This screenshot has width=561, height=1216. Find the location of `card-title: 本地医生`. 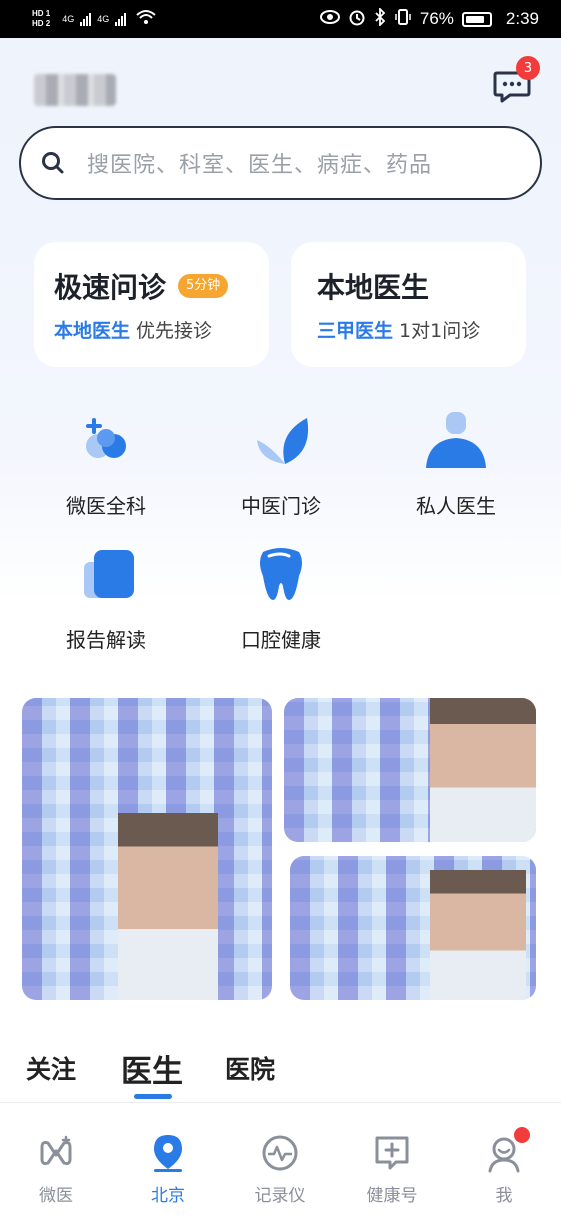

card-title: 本地医生 is located at coordinates (373, 287).